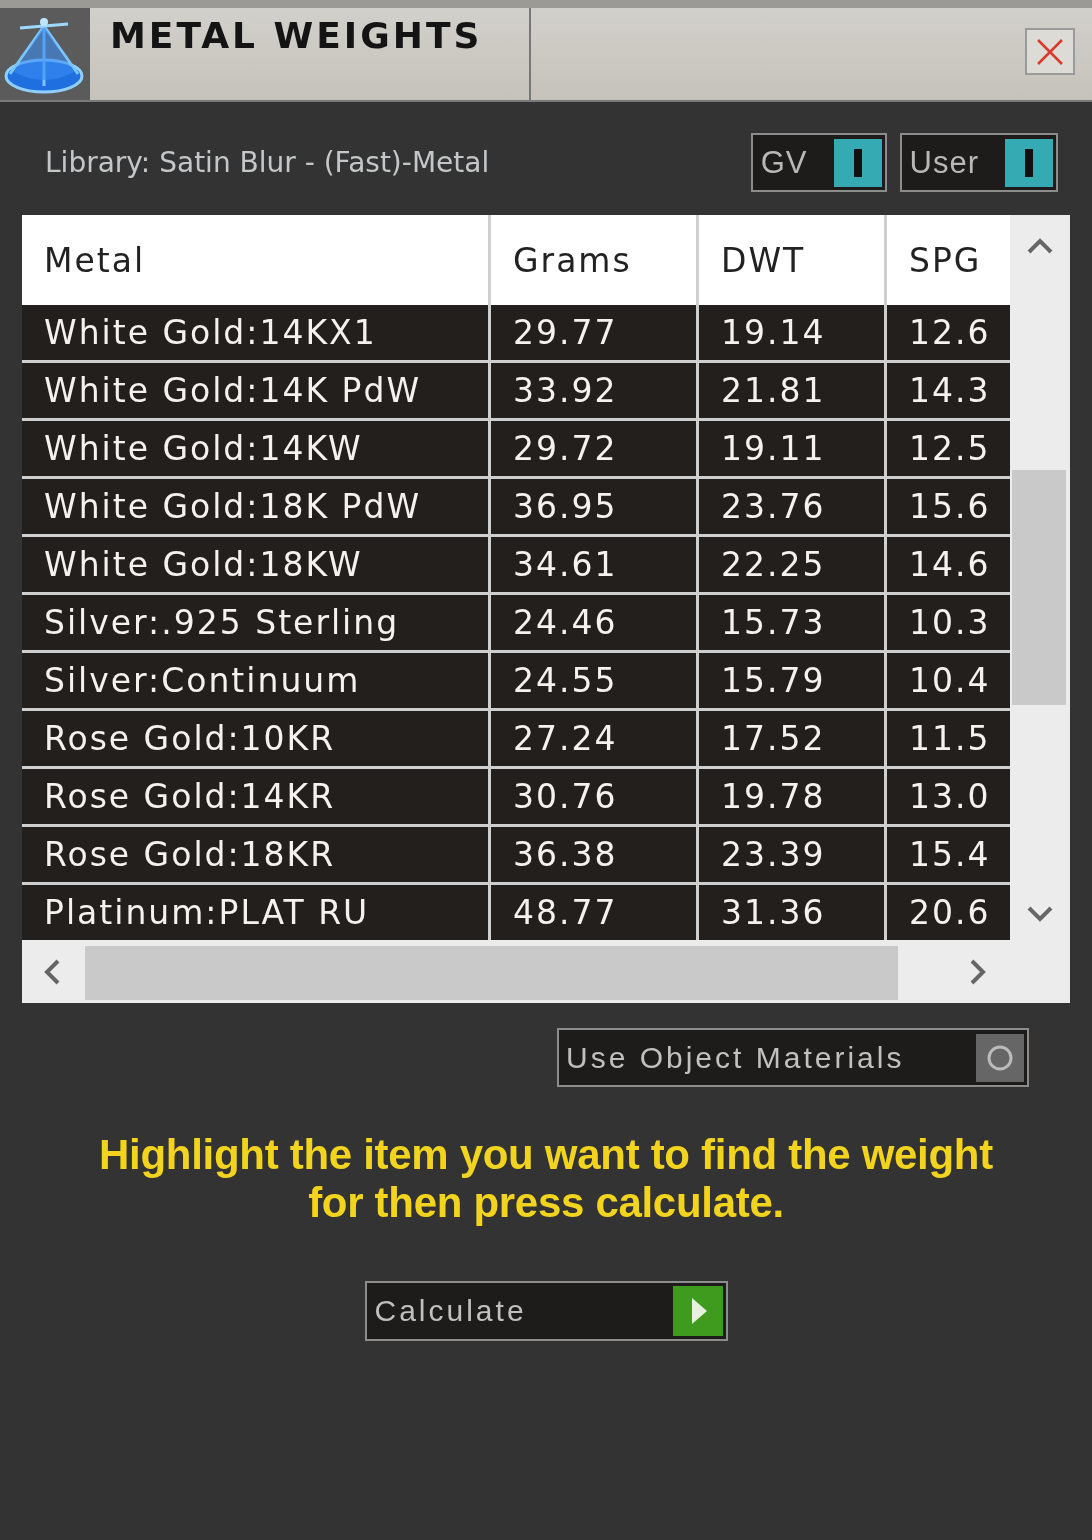 This screenshot has width=1092, height=1540. Describe the element at coordinates (546, 1311) in the screenshot. I see `calculate-button: Calculate` at that location.